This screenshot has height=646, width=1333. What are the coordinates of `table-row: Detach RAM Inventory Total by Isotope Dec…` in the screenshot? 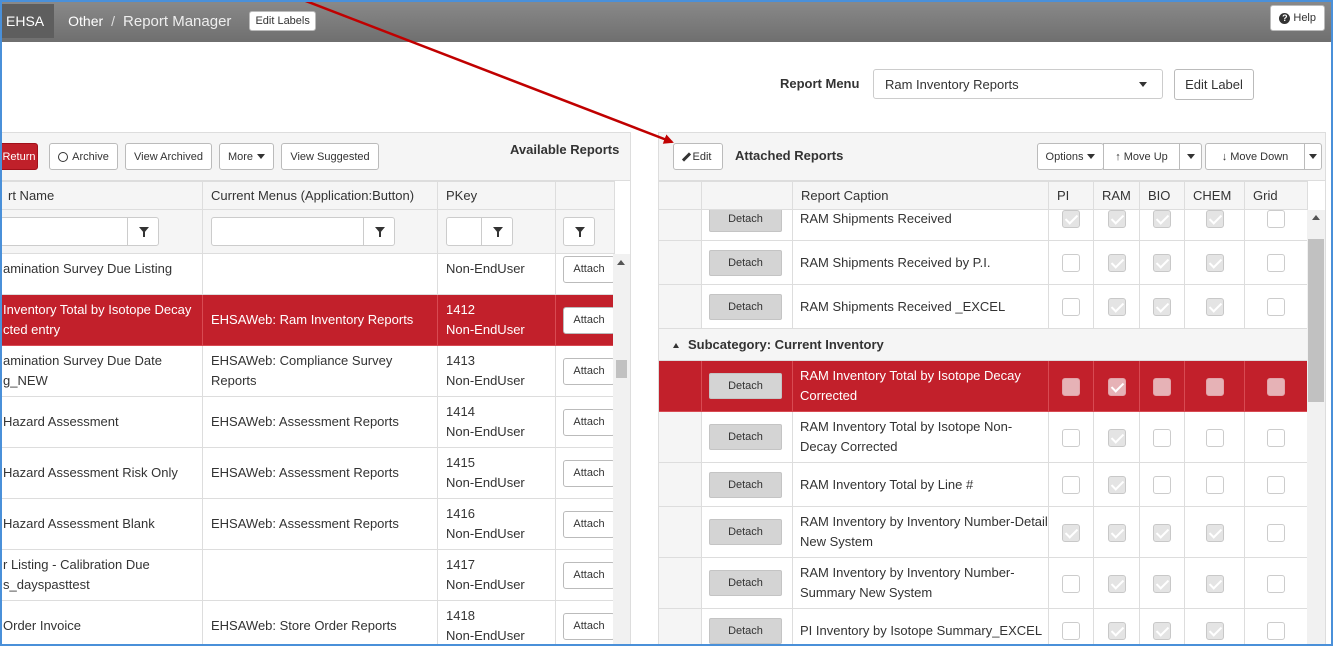 It's located at (983, 386).